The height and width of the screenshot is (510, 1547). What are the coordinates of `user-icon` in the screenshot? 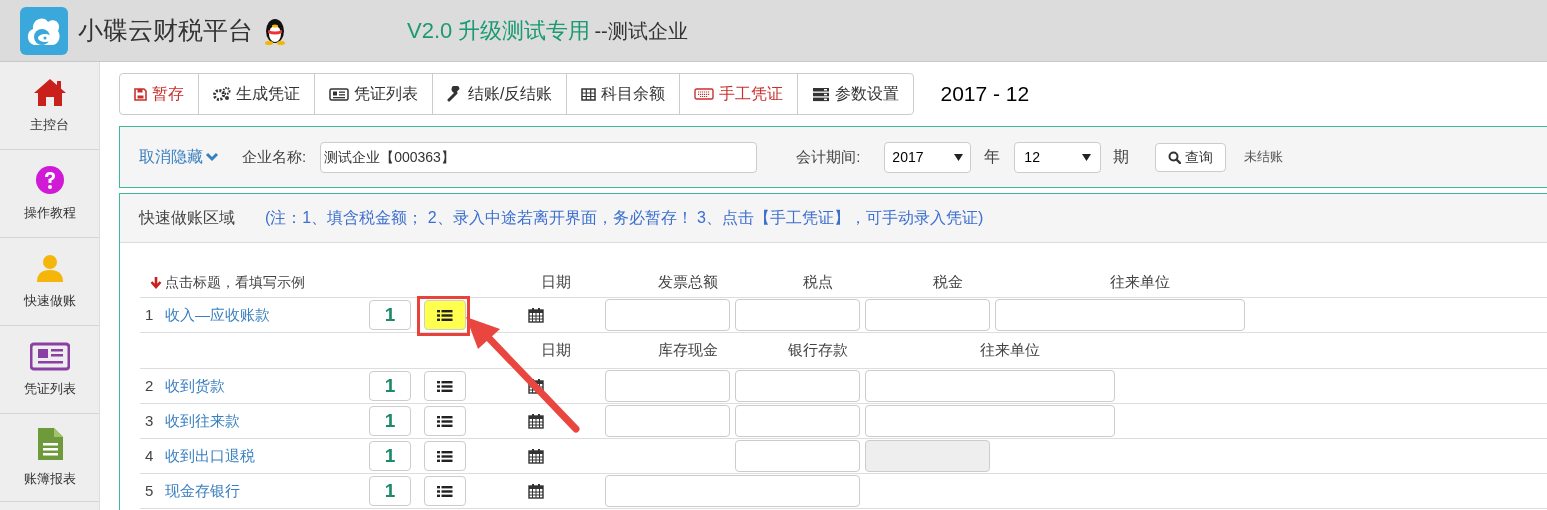 It's located at (49, 267).